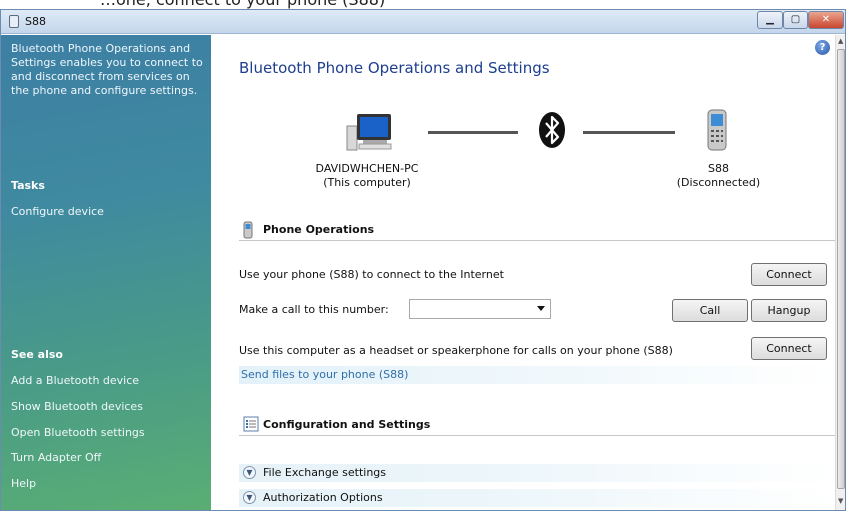  Describe the element at coordinates (789, 348) in the screenshot. I see `headset-connect-button: Connect` at that location.